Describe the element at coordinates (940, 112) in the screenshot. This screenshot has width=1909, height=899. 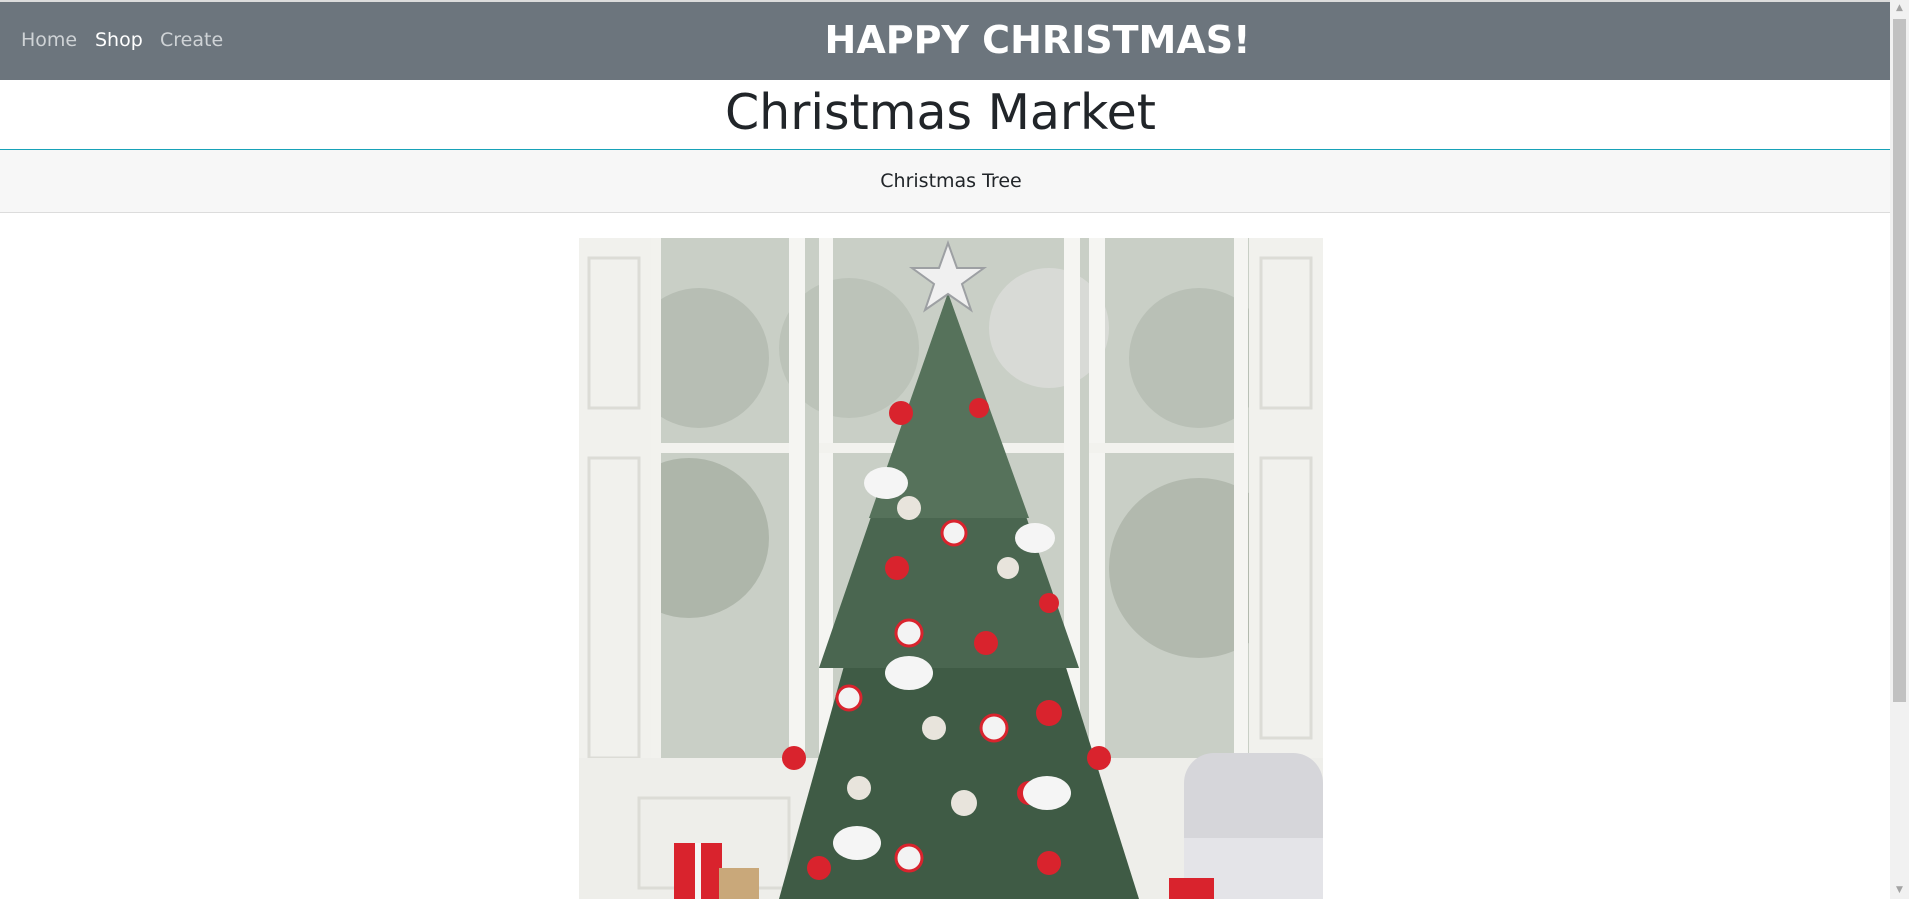
I see `page-title: Christmas Market` at that location.